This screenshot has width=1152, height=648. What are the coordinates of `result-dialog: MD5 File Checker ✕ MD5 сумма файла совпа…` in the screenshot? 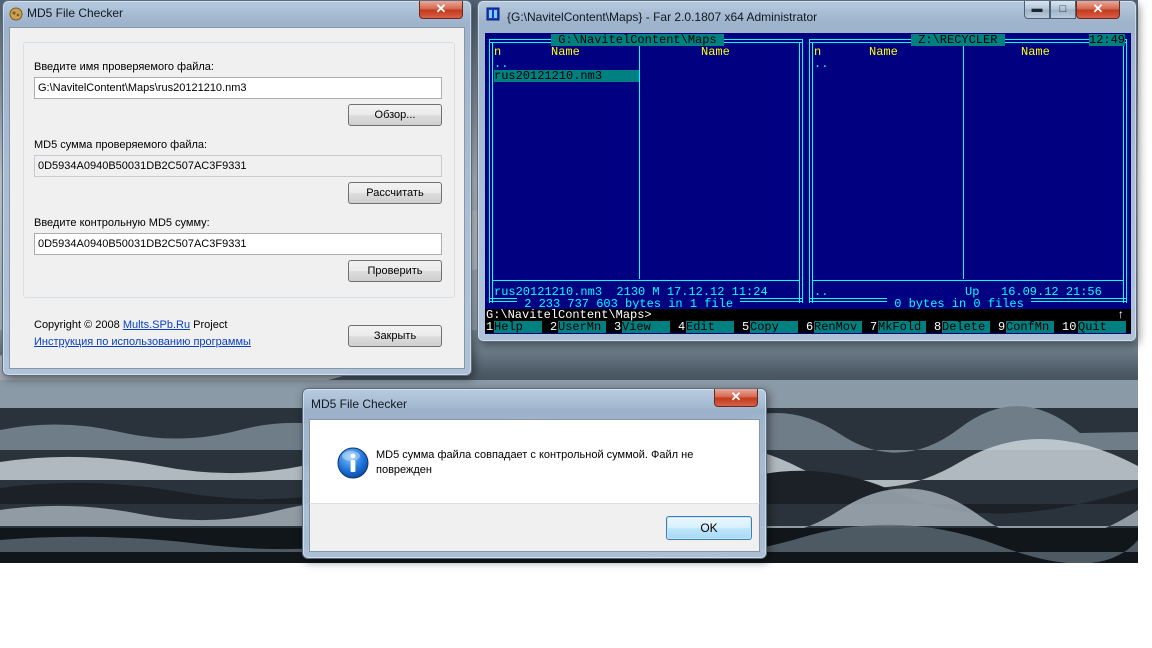 It's located at (534, 473).